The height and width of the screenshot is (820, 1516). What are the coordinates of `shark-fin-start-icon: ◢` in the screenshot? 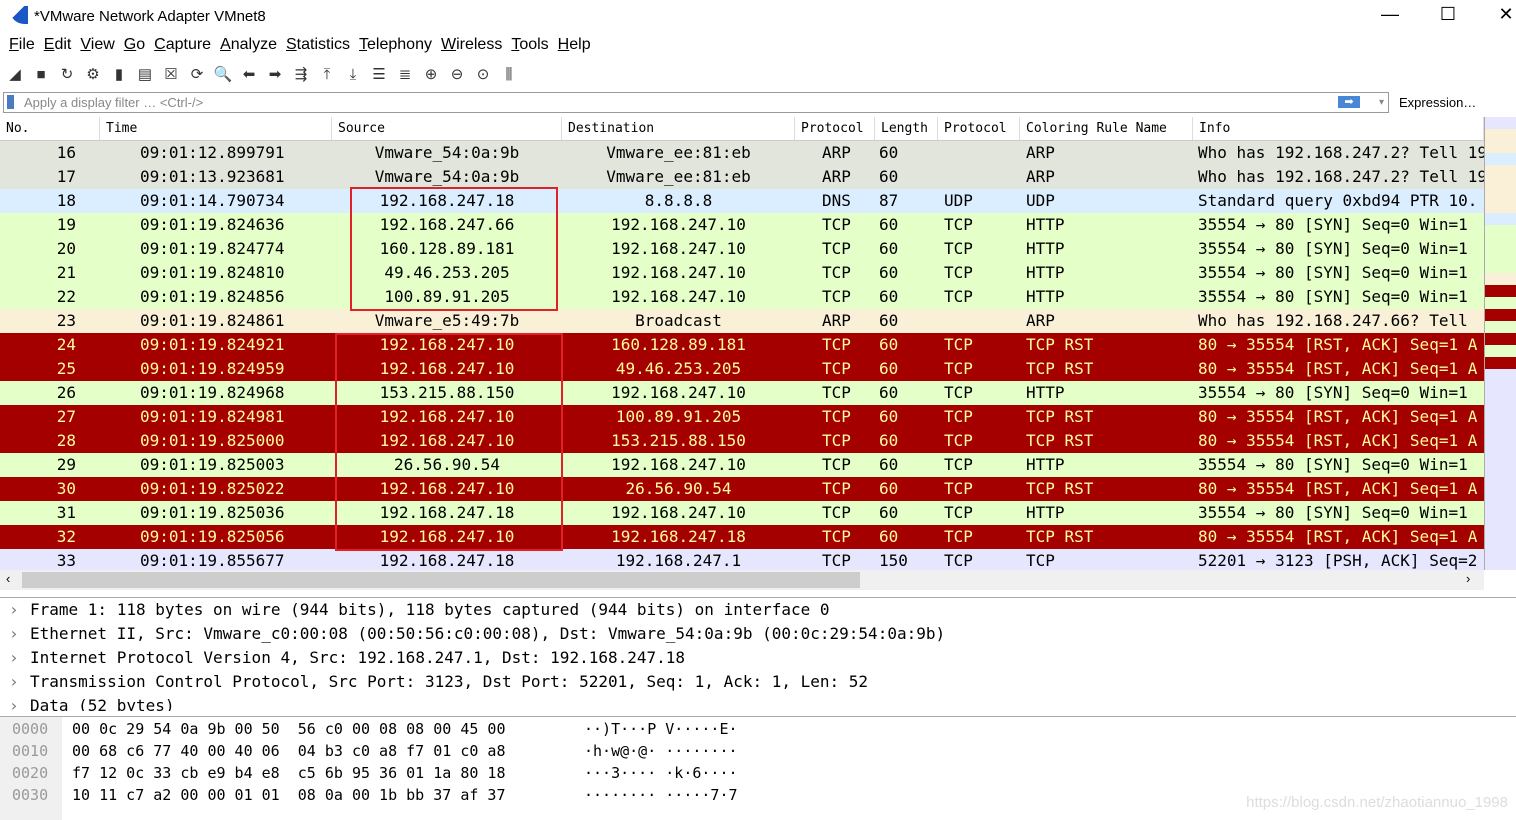 It's located at (15, 75).